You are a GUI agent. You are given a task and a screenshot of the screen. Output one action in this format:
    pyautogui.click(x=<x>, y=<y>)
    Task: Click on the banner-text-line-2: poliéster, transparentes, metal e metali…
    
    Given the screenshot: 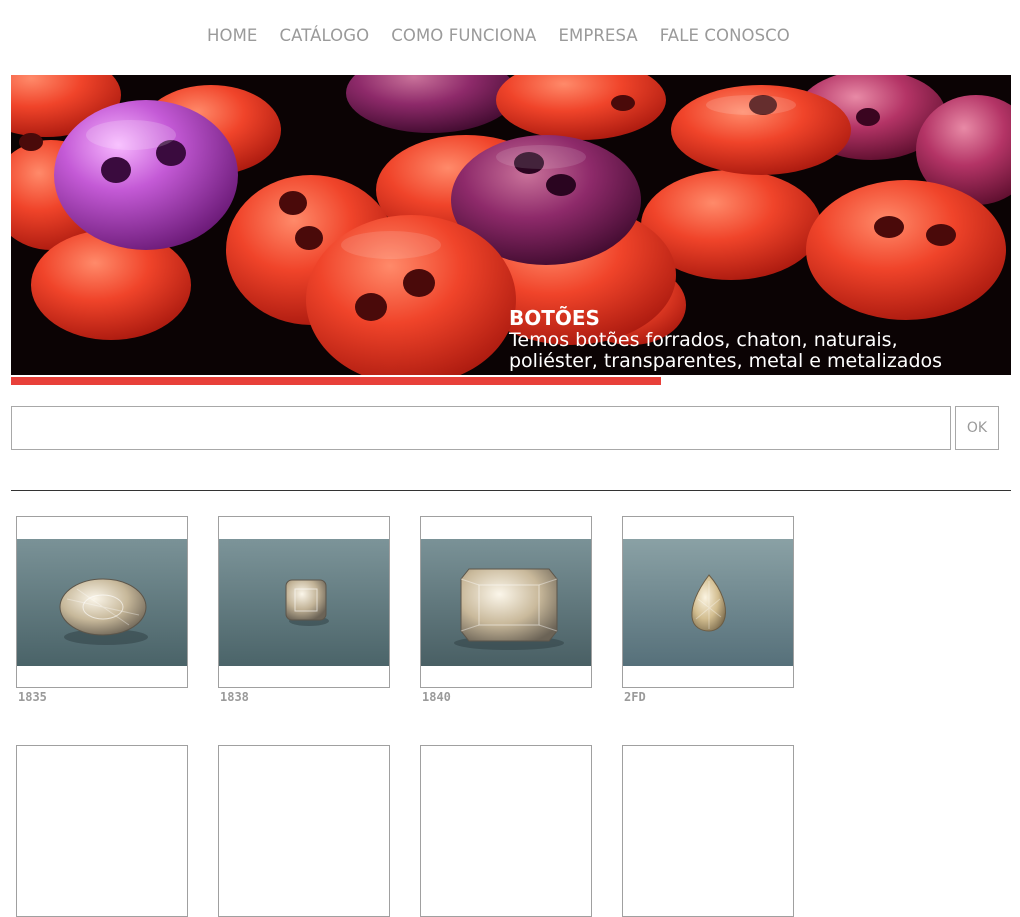 What is the action you would take?
    pyautogui.click(x=726, y=361)
    